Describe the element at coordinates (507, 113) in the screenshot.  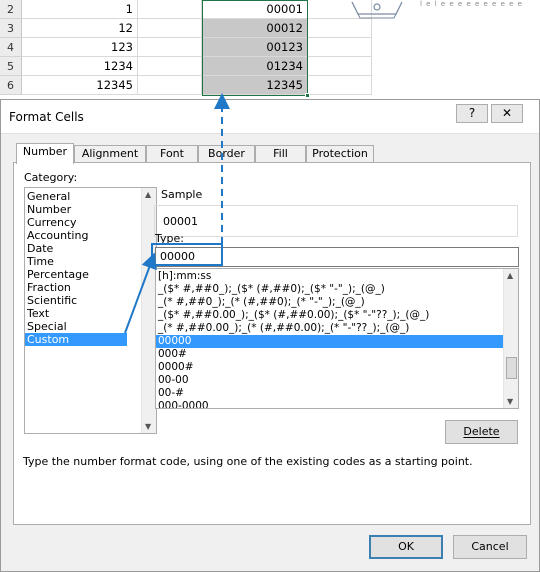
I see `close-button: ✕` at that location.